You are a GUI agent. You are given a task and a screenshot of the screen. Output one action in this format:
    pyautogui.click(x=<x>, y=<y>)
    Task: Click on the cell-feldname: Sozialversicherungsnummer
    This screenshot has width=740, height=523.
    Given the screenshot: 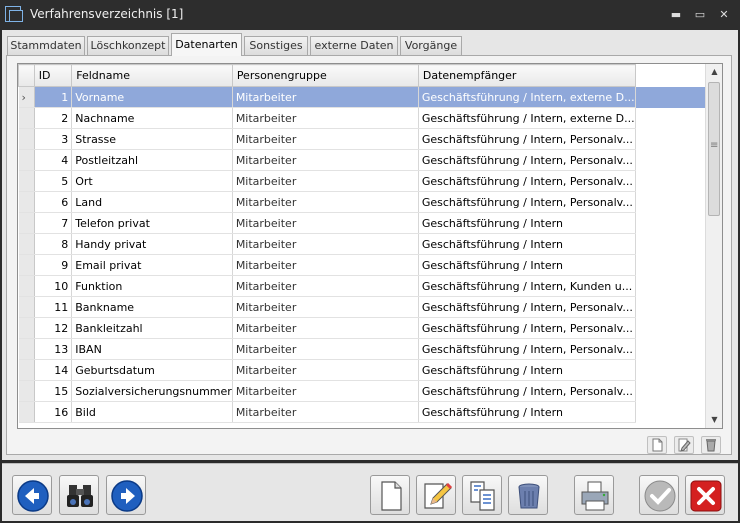 What is the action you would take?
    pyautogui.click(x=152, y=391)
    